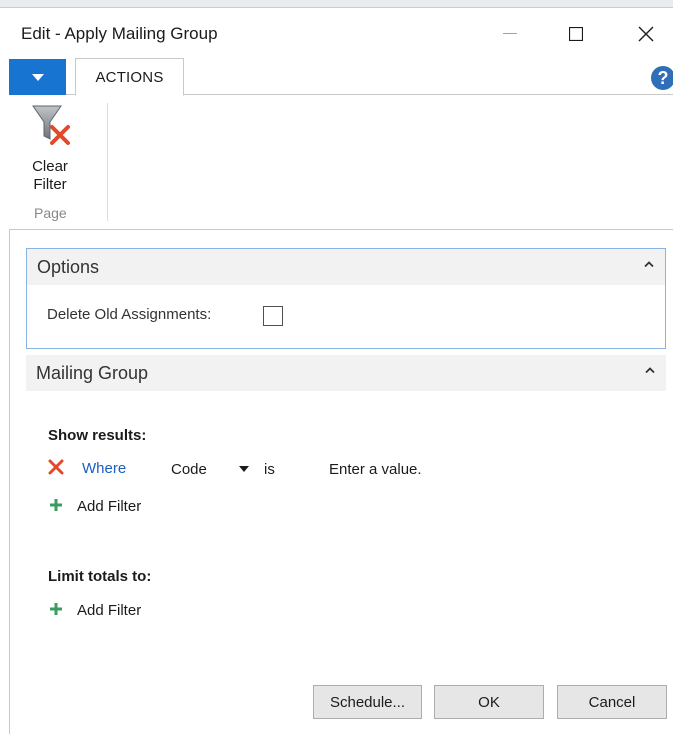 Image resolution: width=673 pixels, height=734 pixels. I want to click on minimize-icon, so click(510, 33).